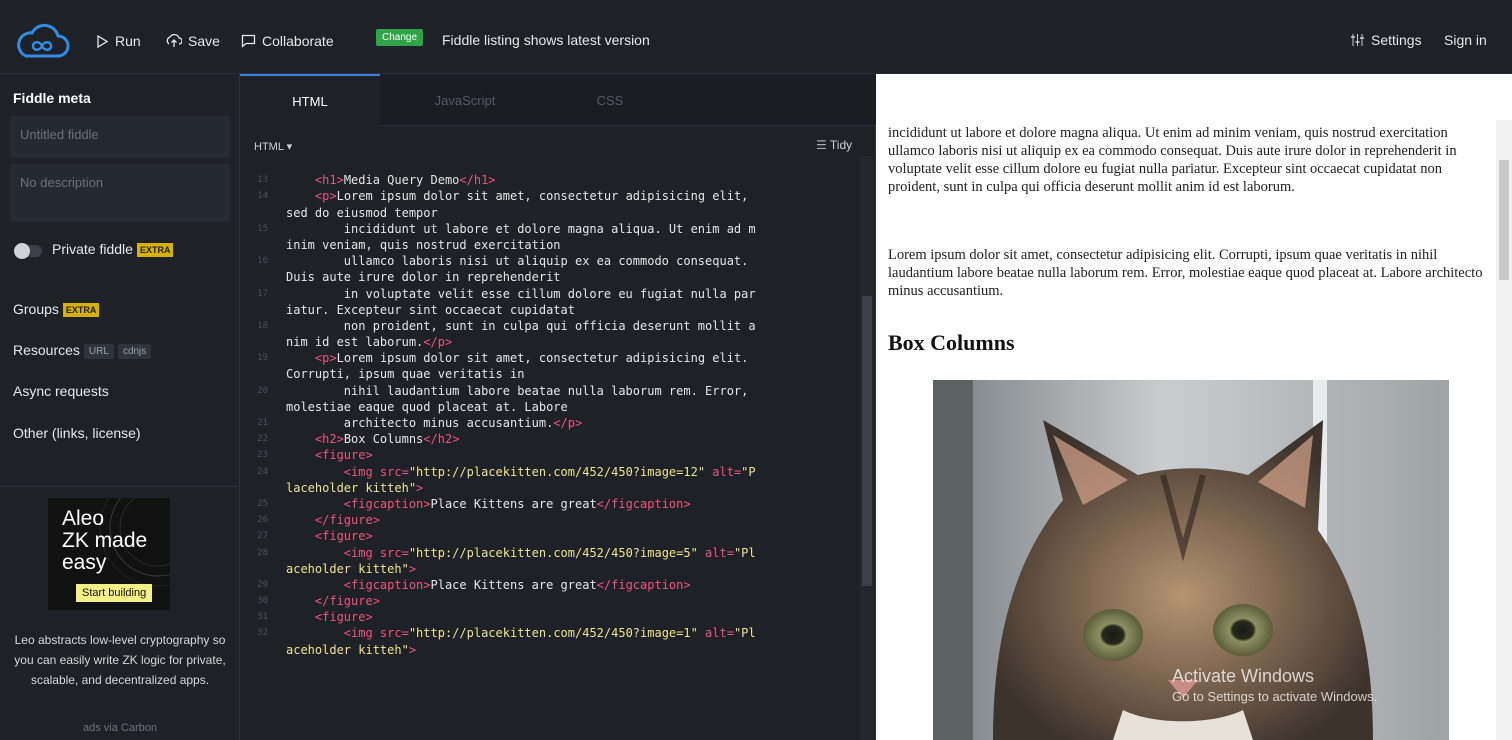 The height and width of the screenshot is (740, 1512). What do you see at coordinates (105, 540) in the screenshot?
I see `ad-headline: Aleo ZK made easy` at bounding box center [105, 540].